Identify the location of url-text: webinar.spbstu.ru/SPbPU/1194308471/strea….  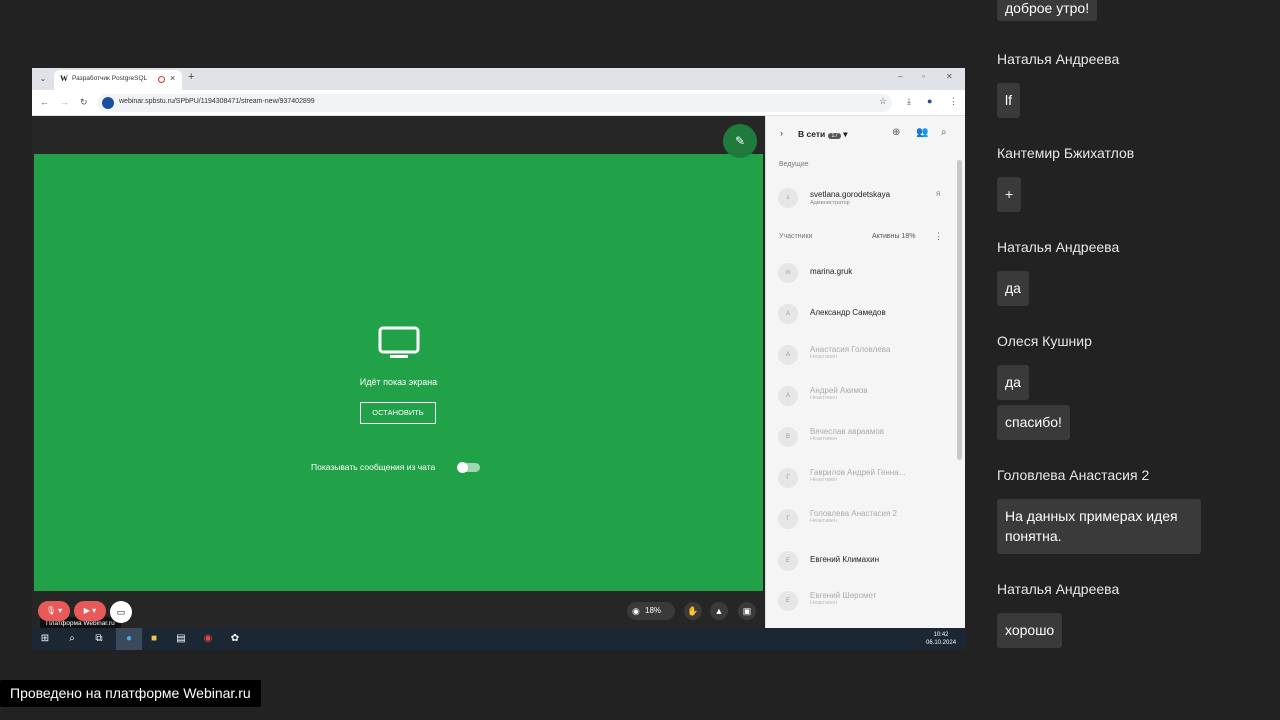
(217, 101).